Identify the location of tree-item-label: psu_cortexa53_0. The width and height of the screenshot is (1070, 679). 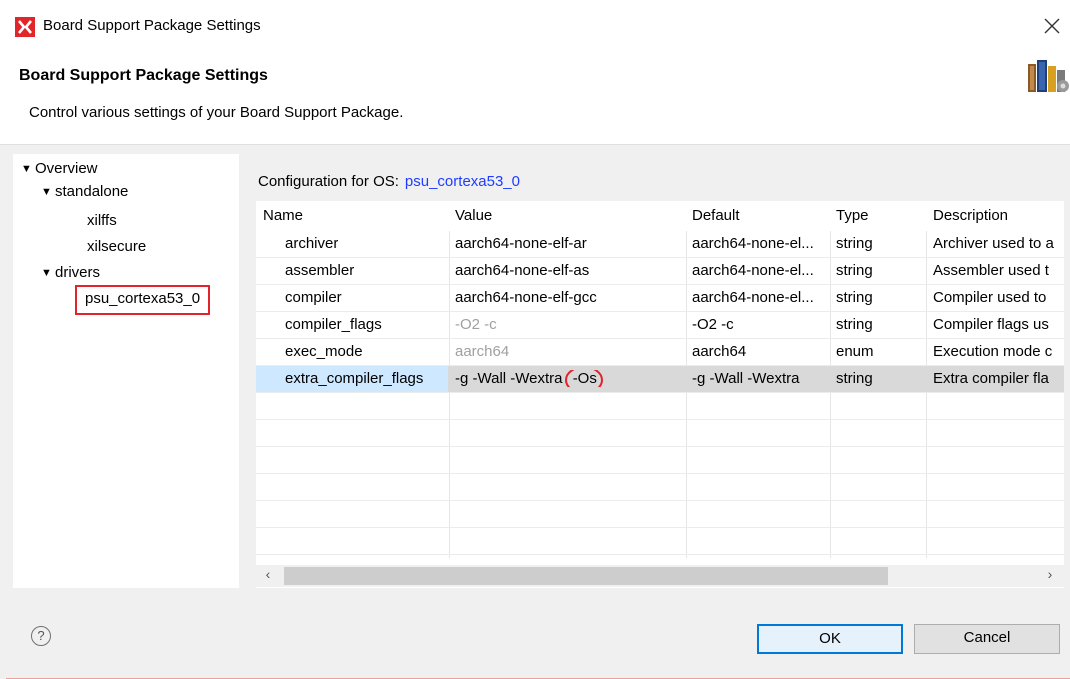
(143, 298).